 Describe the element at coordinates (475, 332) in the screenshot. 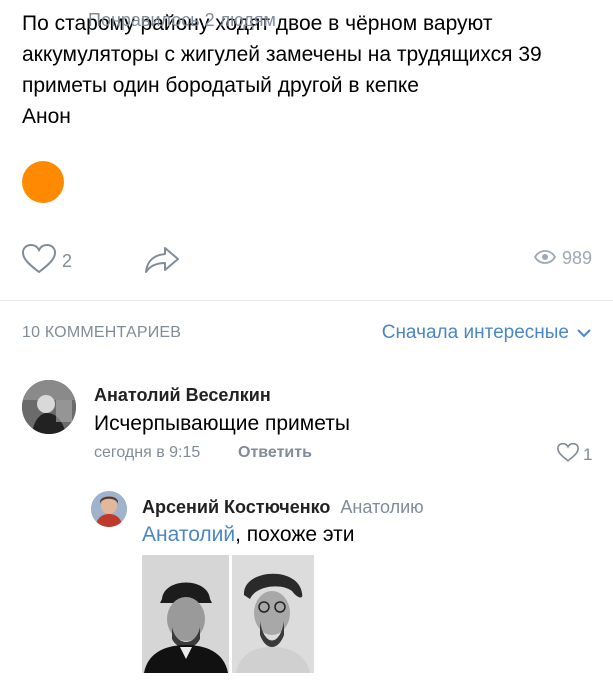

I see `sort-label: Сначала интересные` at that location.